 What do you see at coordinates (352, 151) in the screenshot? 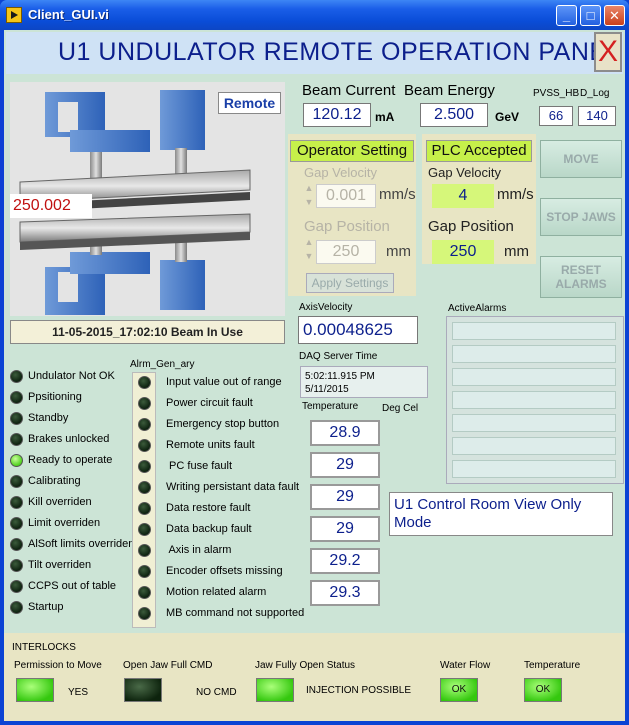
I see `operator-setting-title: Operator Setting` at bounding box center [352, 151].